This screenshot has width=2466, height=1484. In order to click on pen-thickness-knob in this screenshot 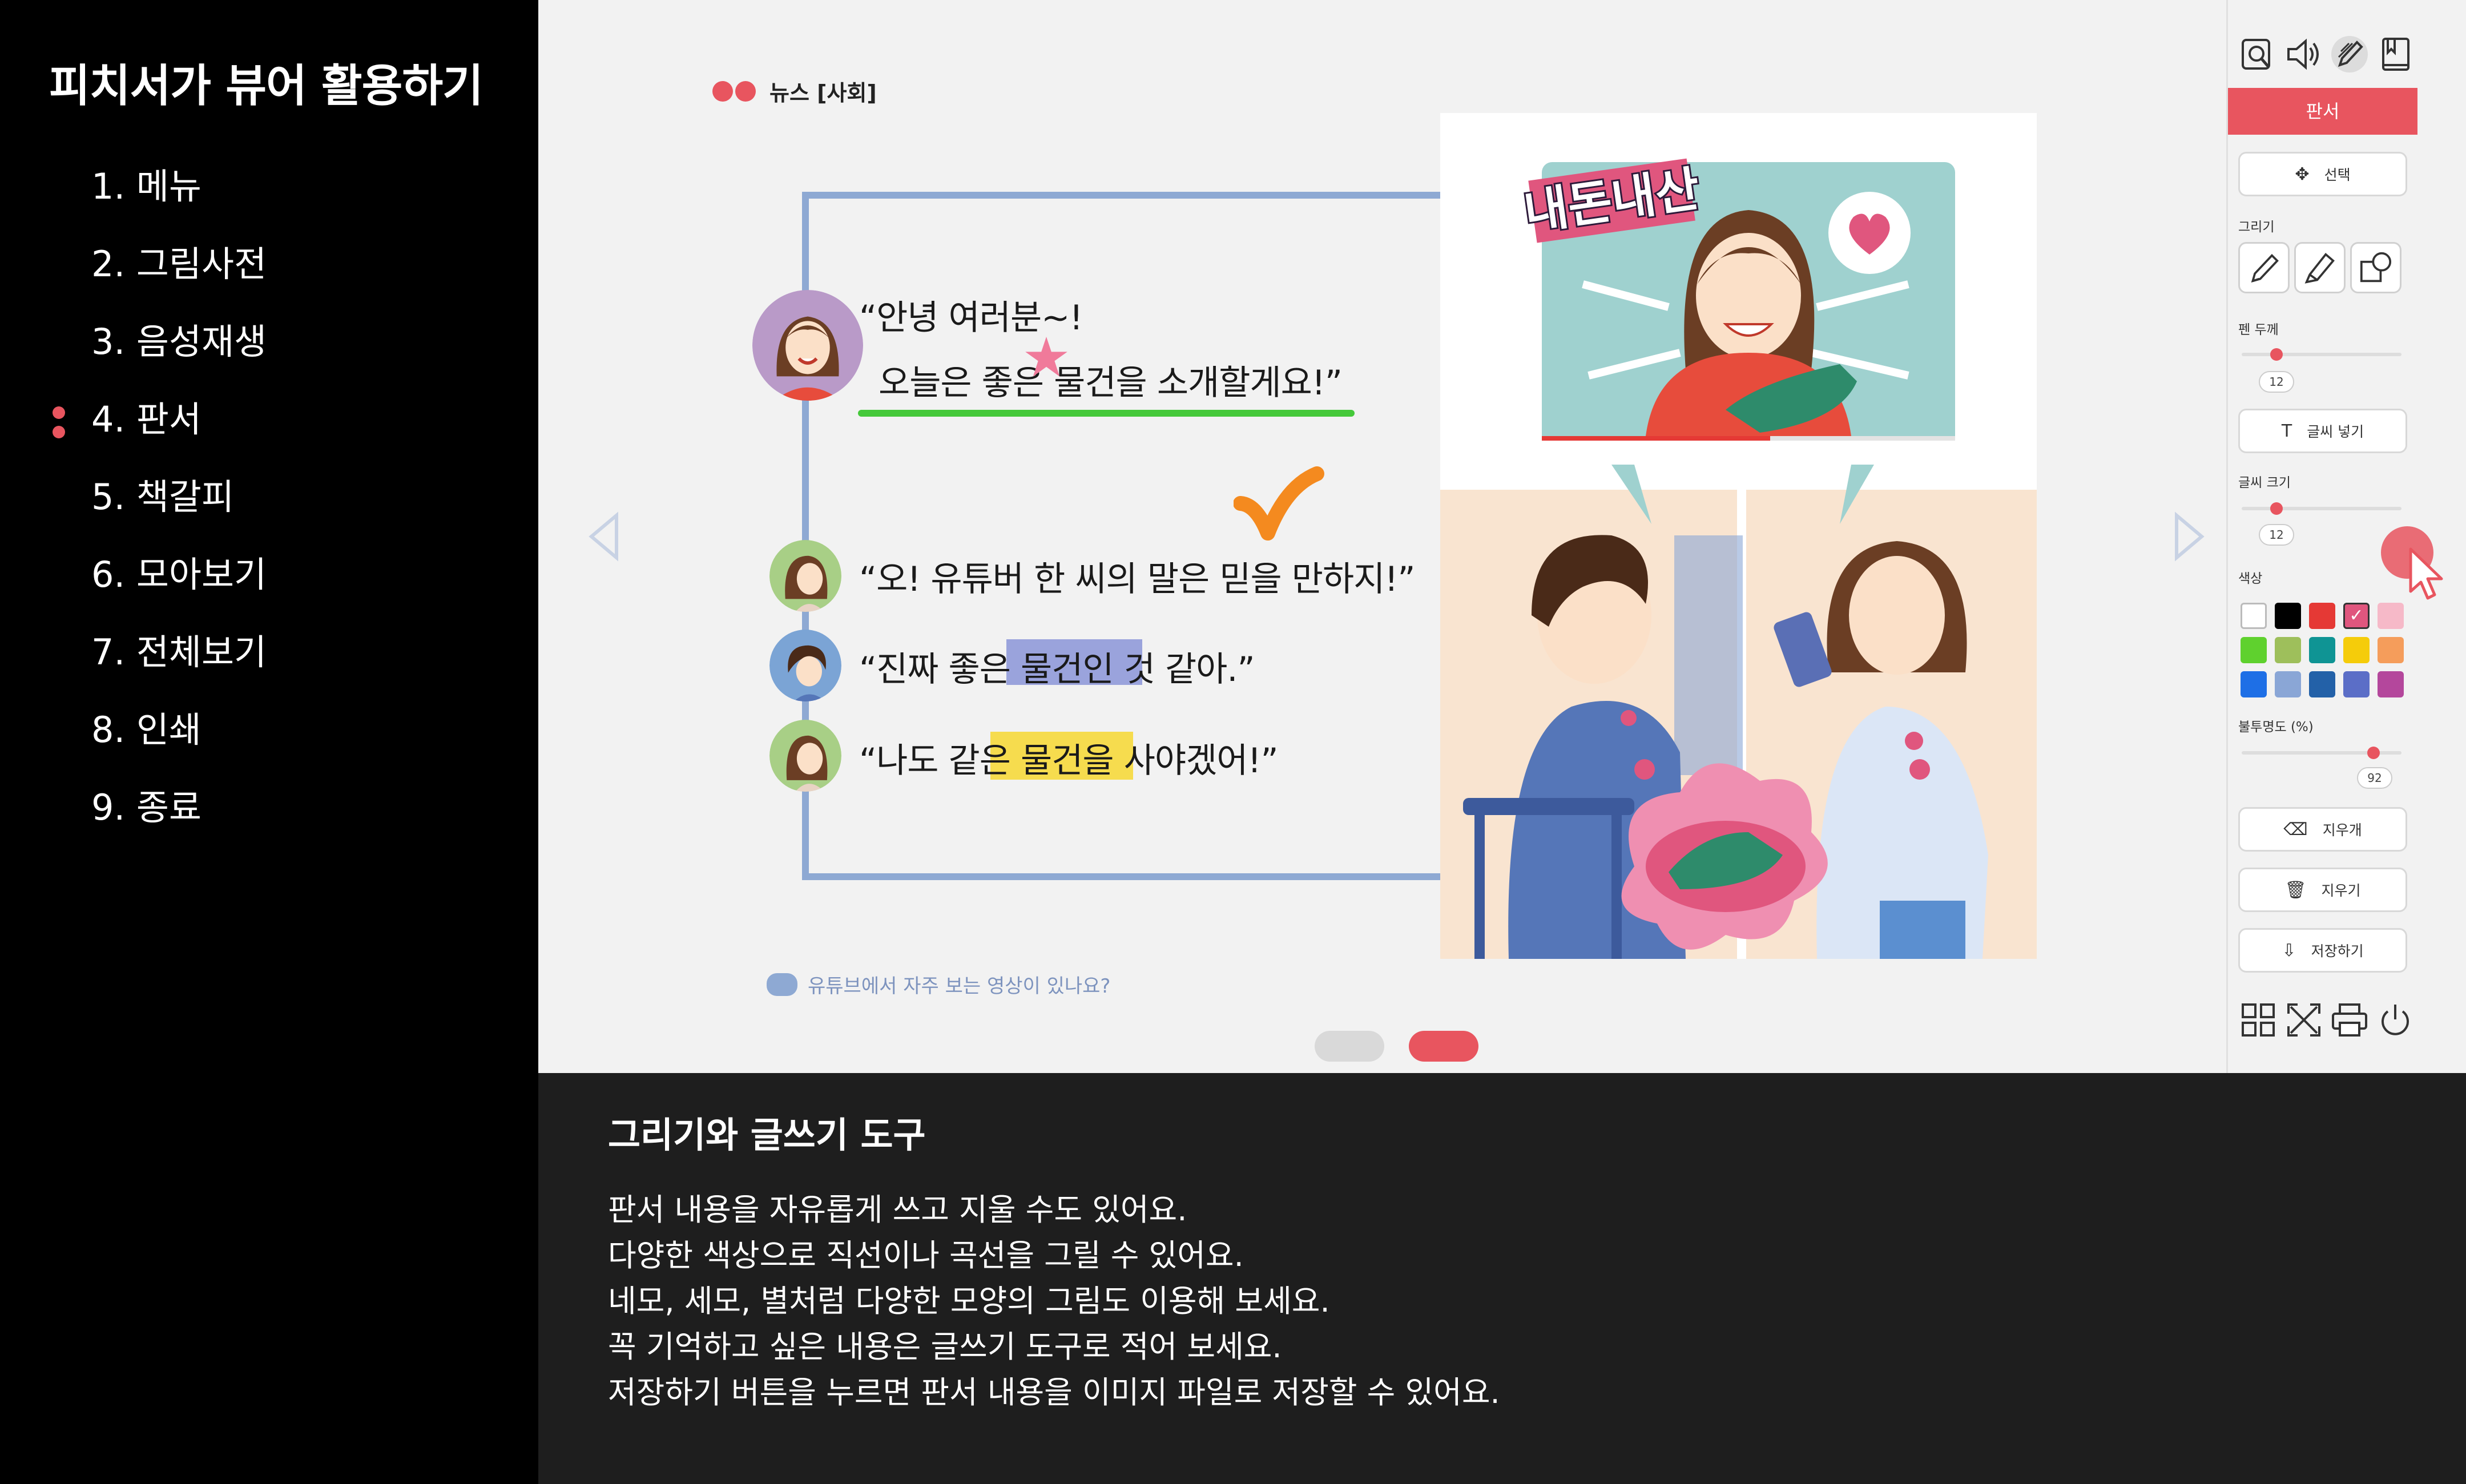, I will do `click(2276, 354)`.